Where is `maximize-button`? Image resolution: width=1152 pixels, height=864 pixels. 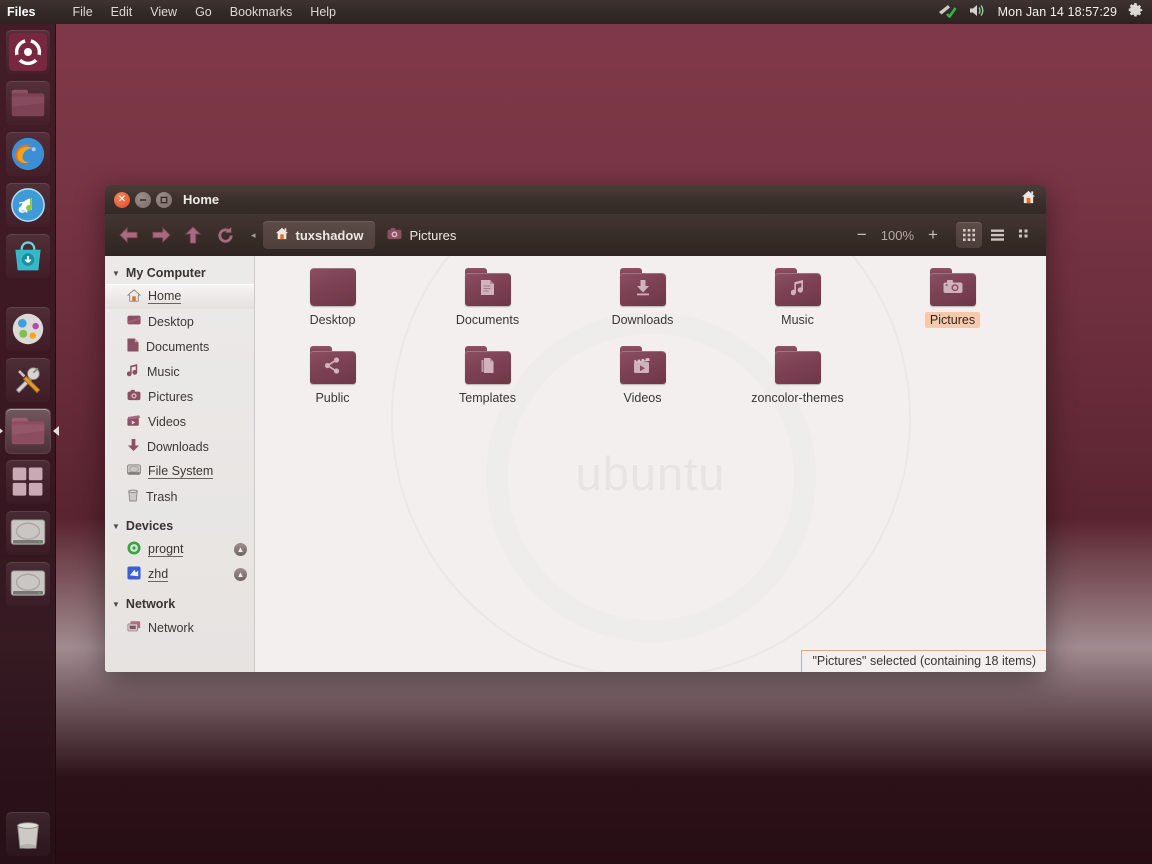 maximize-button is located at coordinates (164, 199).